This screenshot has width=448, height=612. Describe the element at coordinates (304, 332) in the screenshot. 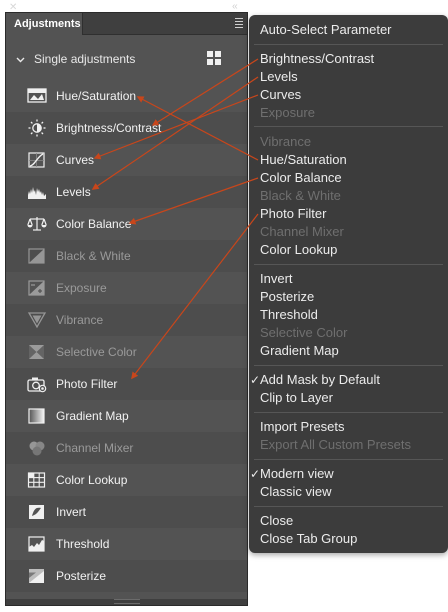

I see `menu-item-label: Selective Color` at that location.